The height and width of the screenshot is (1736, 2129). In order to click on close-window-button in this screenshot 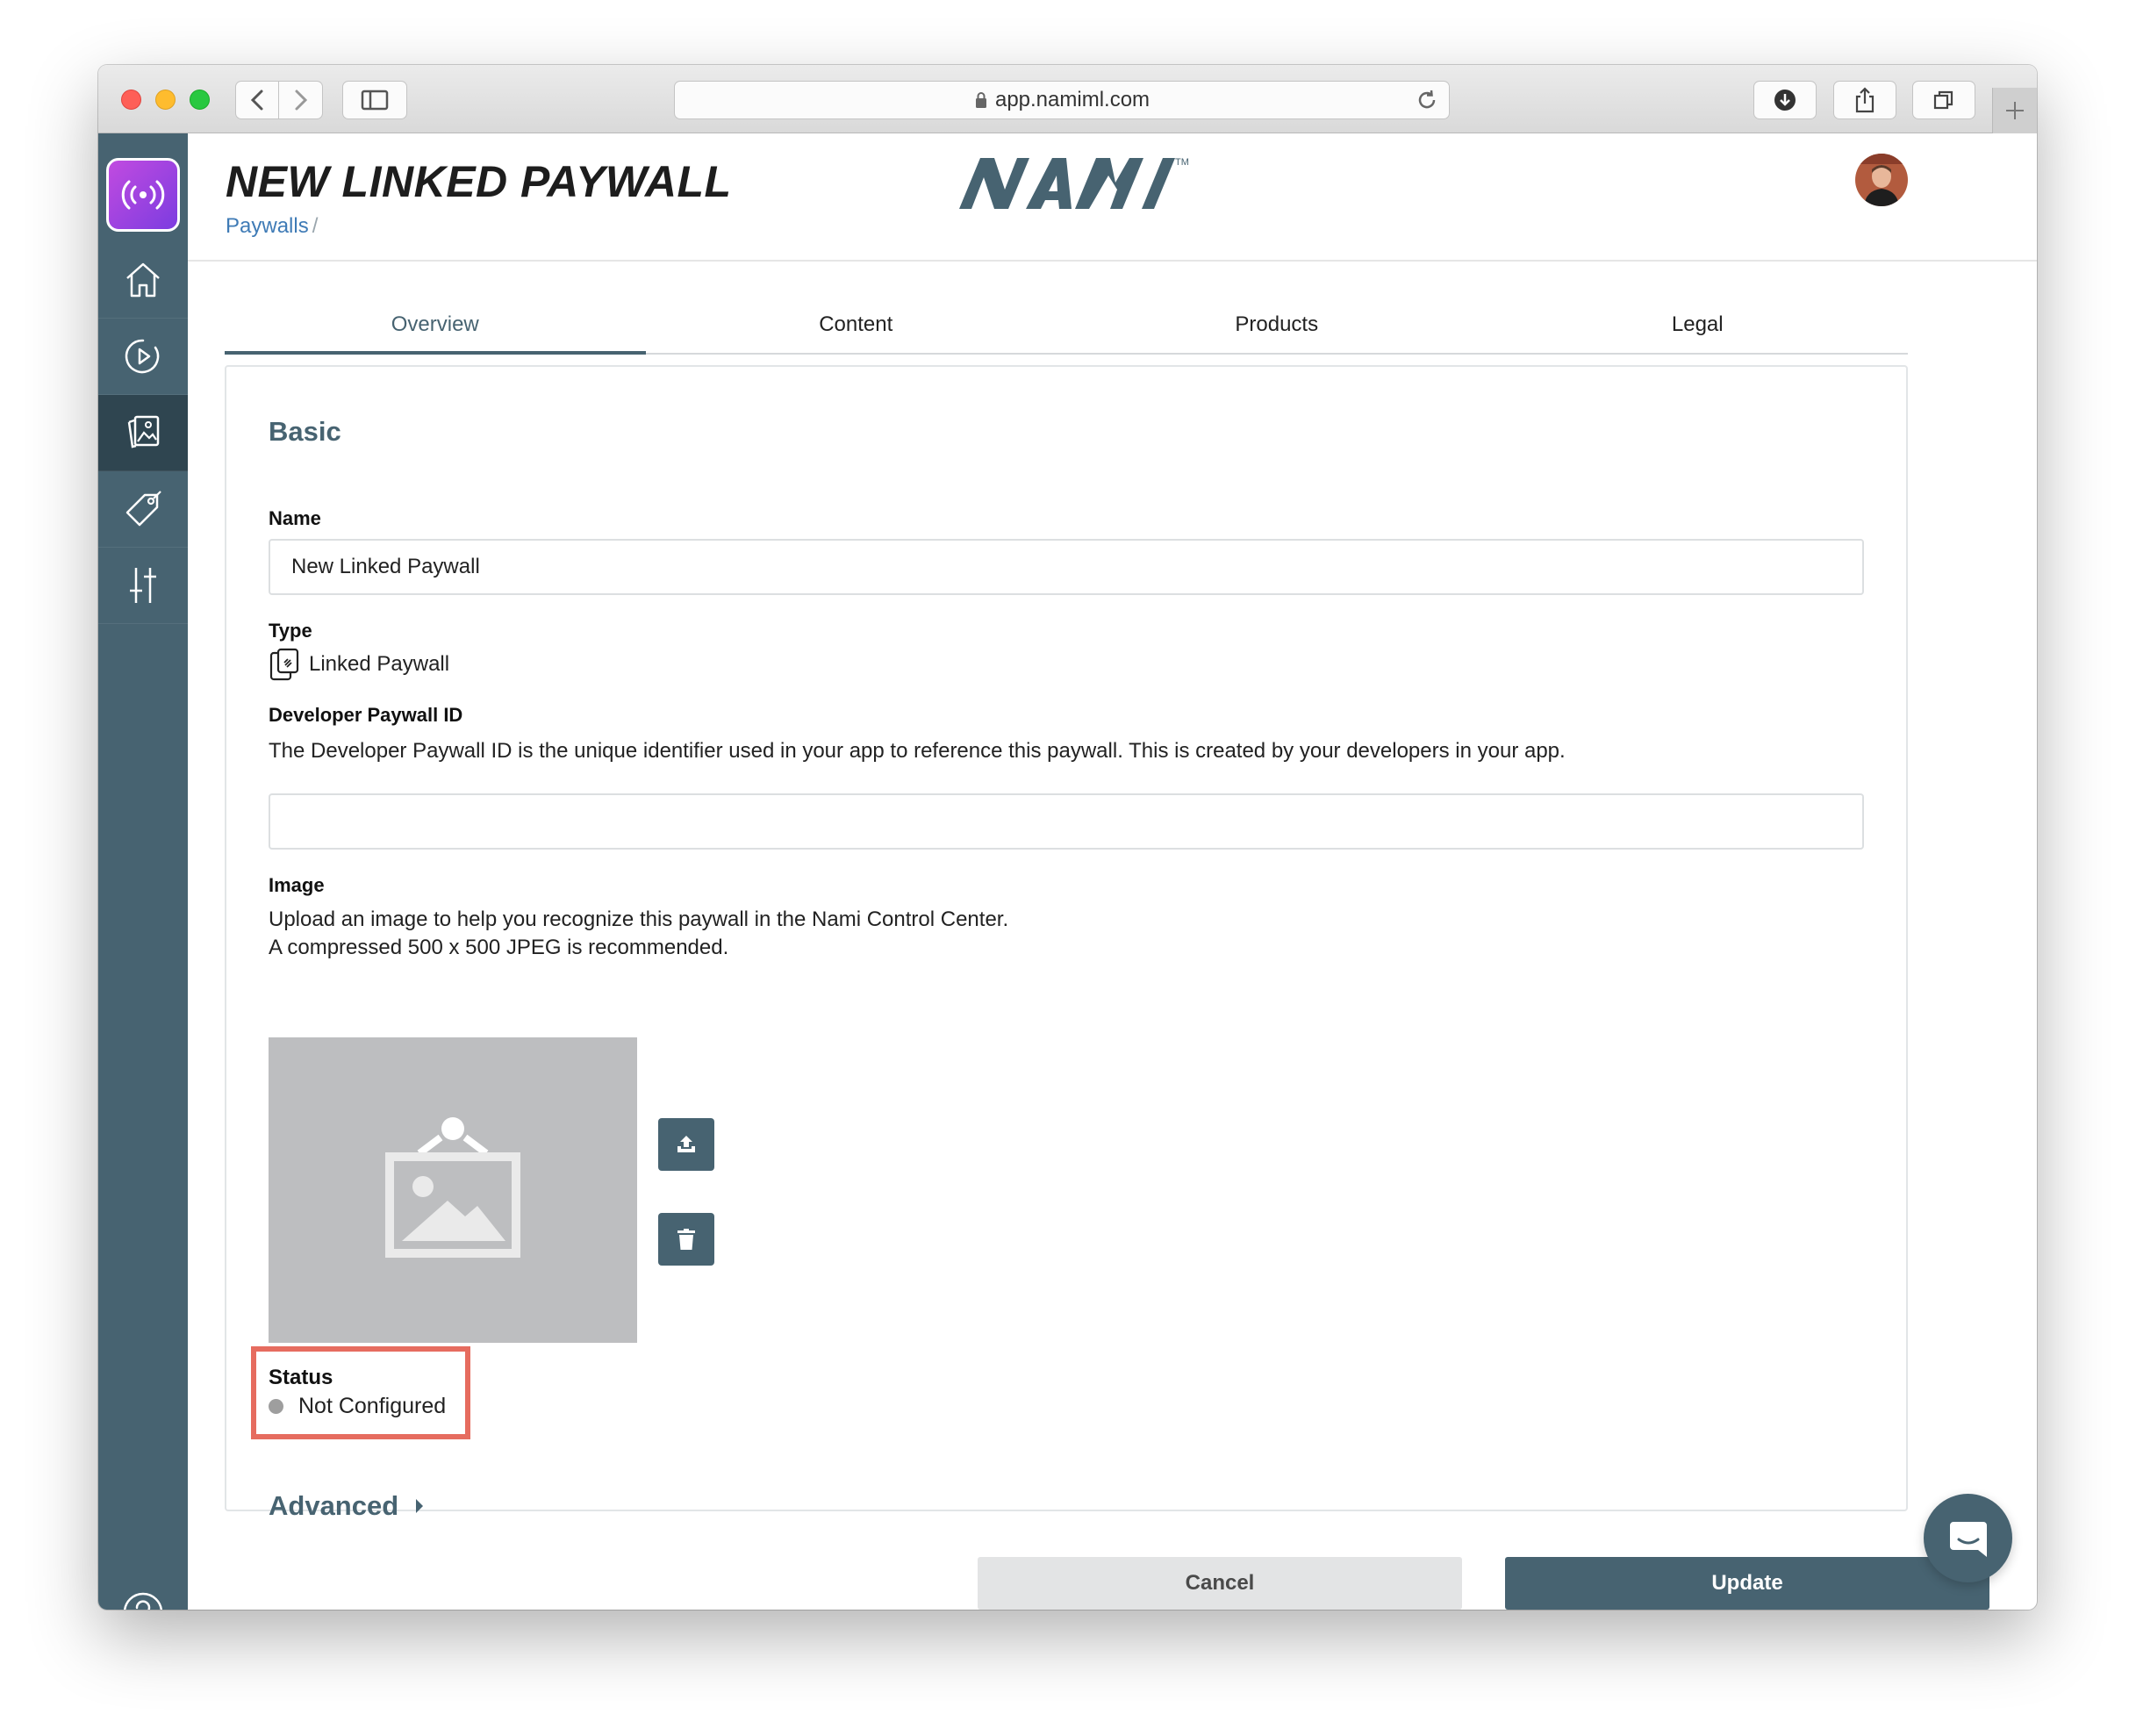, I will do `click(131, 100)`.